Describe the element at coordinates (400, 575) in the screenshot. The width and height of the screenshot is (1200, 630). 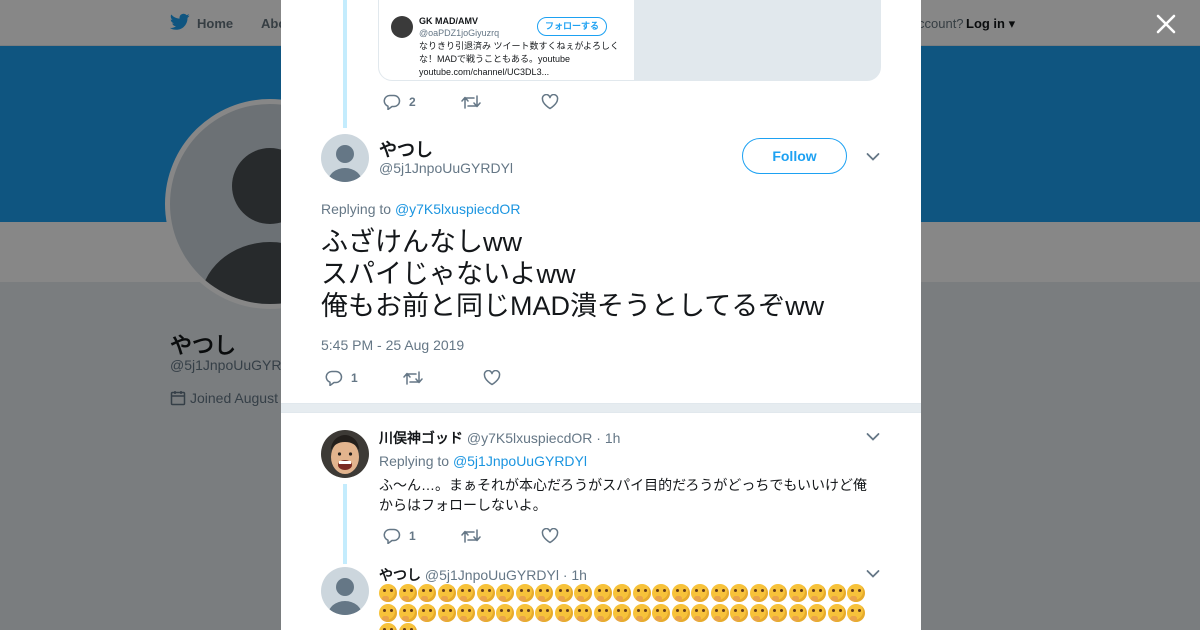
I see `reply-name: やつし` at that location.